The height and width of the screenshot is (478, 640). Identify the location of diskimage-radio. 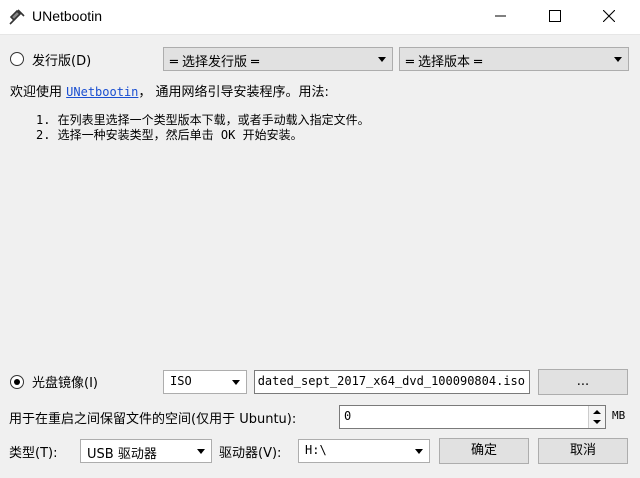
(17, 382).